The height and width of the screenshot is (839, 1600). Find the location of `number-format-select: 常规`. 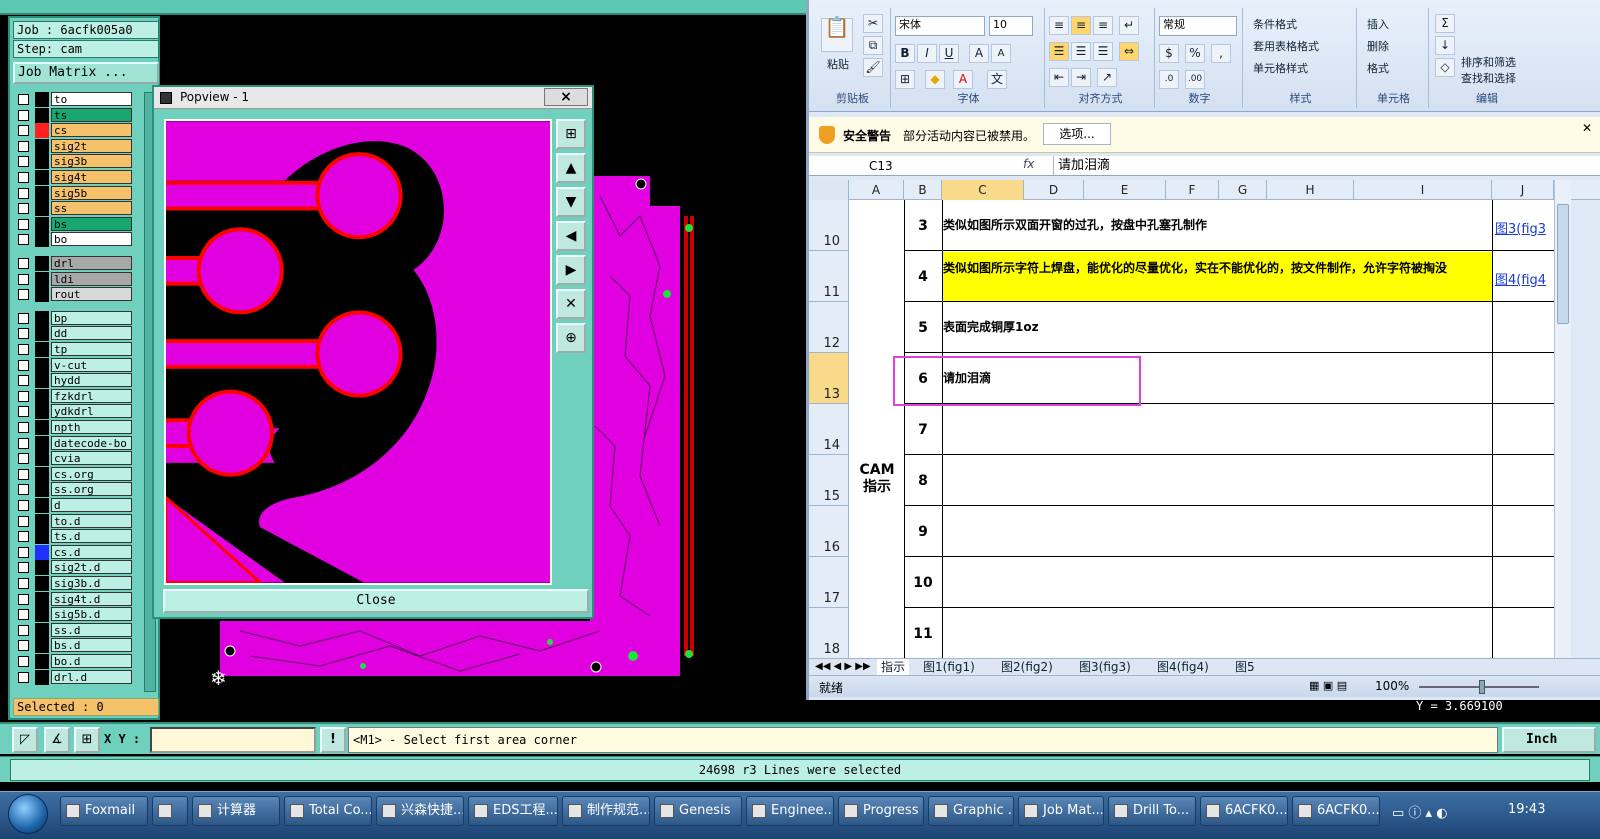

number-format-select: 常规 is located at coordinates (1198, 26).